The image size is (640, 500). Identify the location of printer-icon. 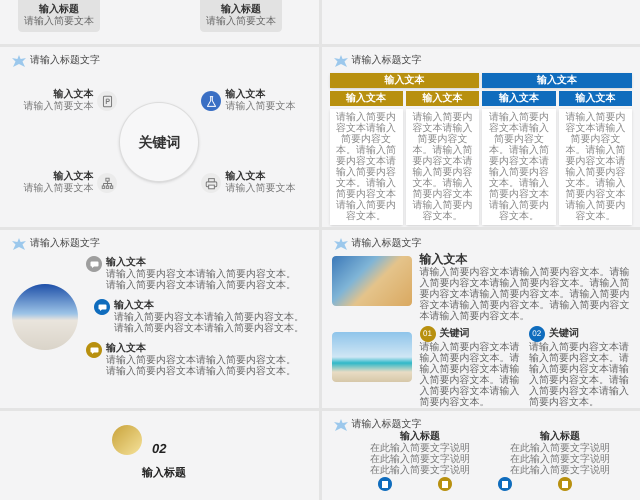
(211, 183).